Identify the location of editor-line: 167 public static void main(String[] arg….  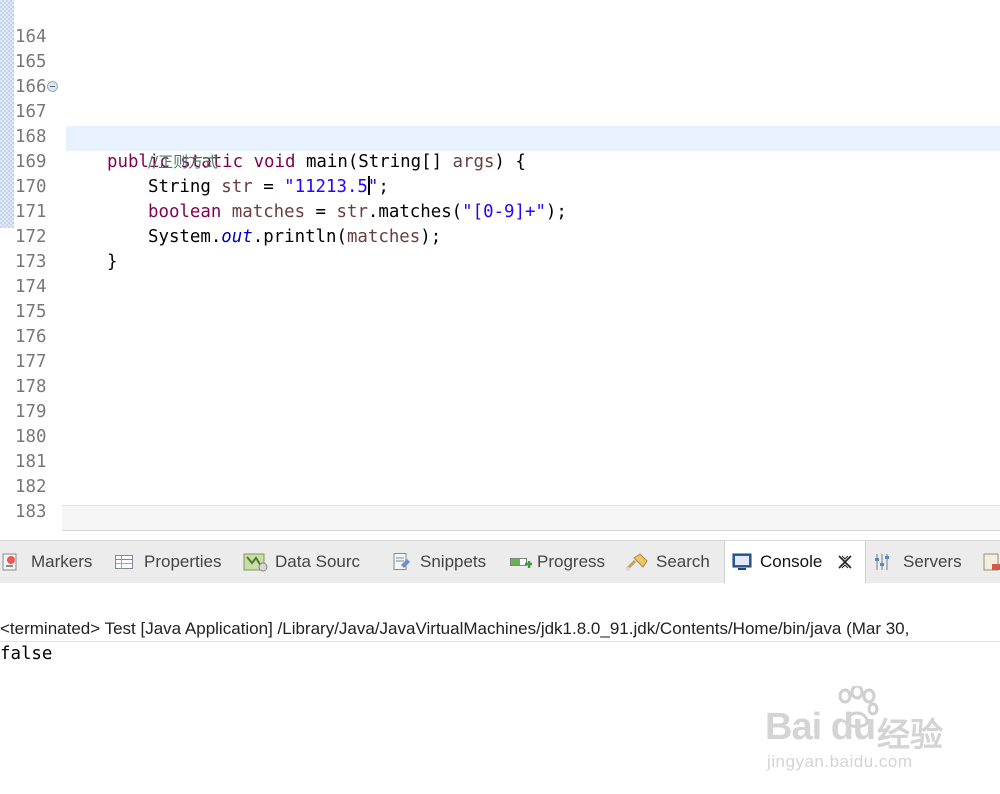
(500, 123).